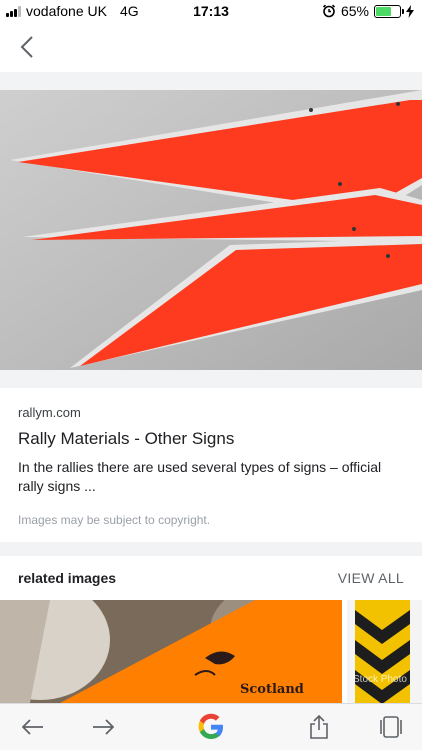 This screenshot has width=422, height=750. I want to click on share-button, so click(319, 727).